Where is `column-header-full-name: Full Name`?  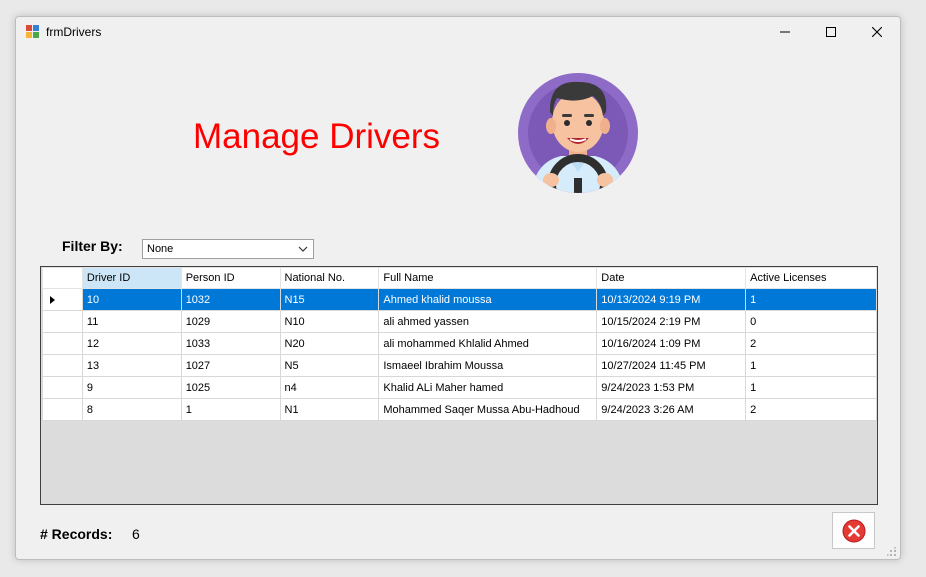 column-header-full-name: Full Name is located at coordinates (488, 278).